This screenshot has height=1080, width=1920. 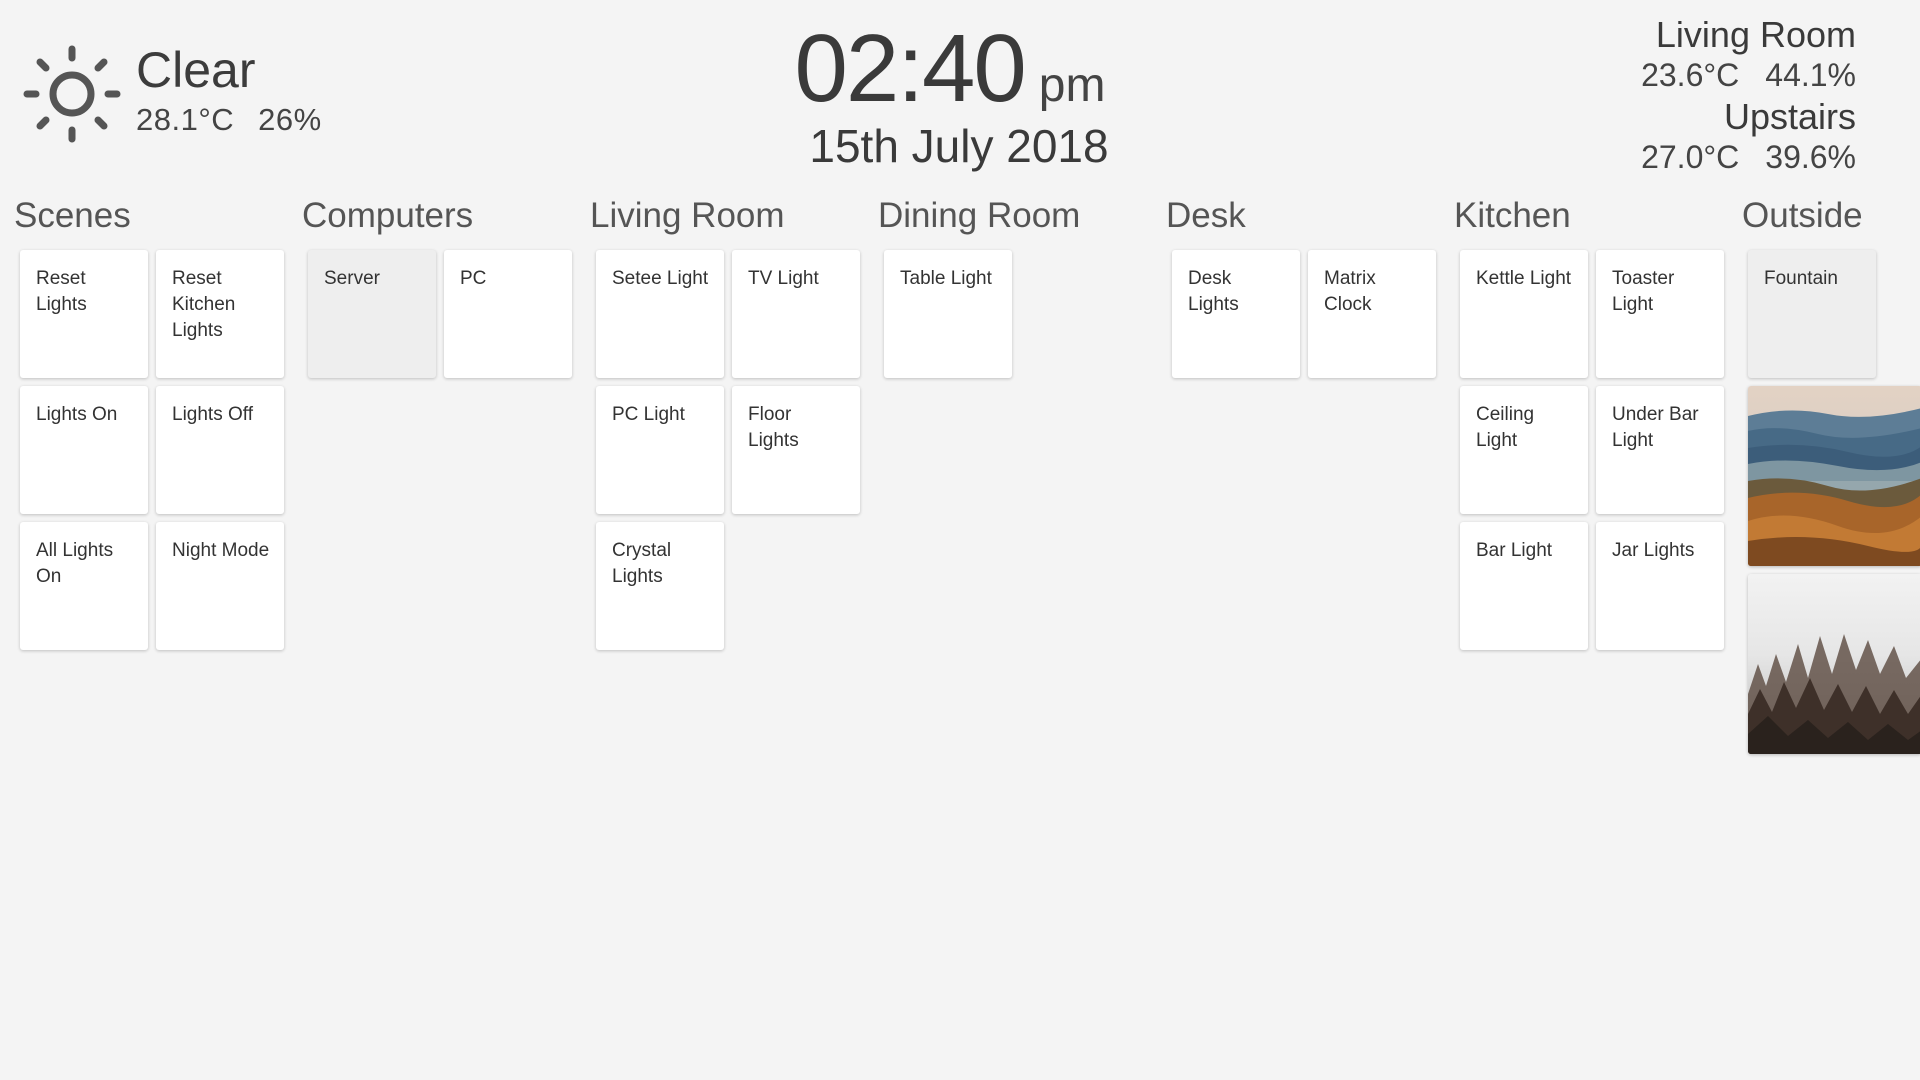 What do you see at coordinates (660, 314) in the screenshot?
I see `tile-setee-light: Setee Light` at bounding box center [660, 314].